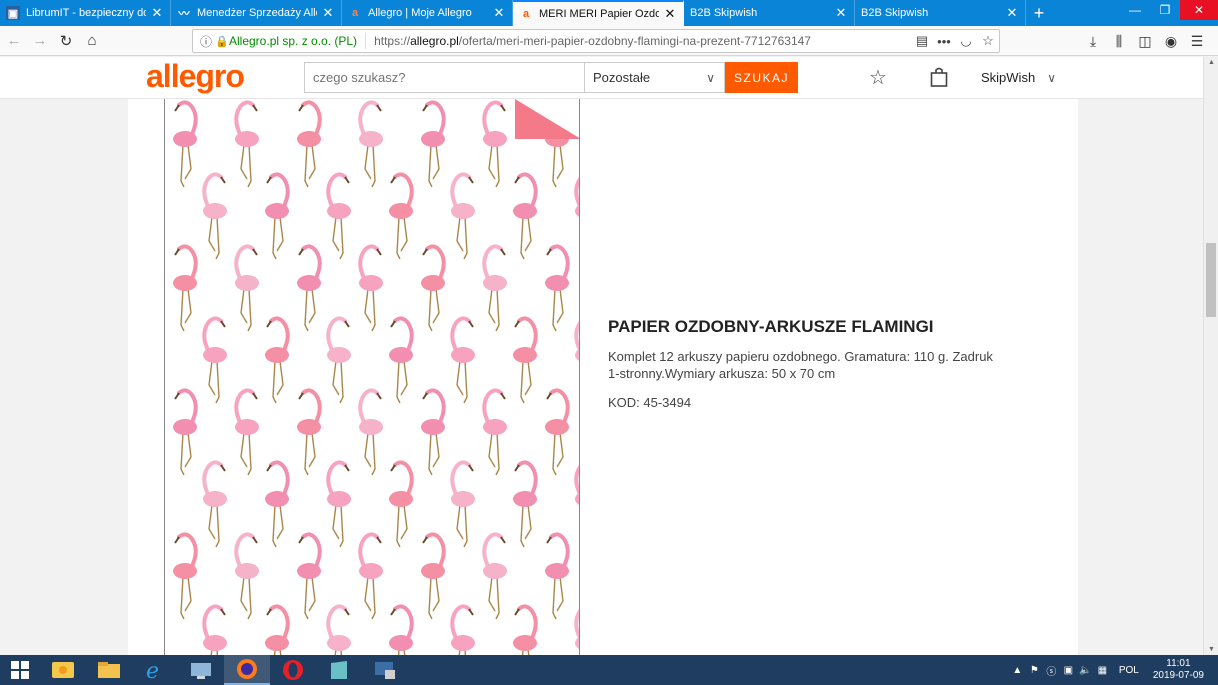  I want to click on app-tray-icon: ▣, so click(1068, 670).